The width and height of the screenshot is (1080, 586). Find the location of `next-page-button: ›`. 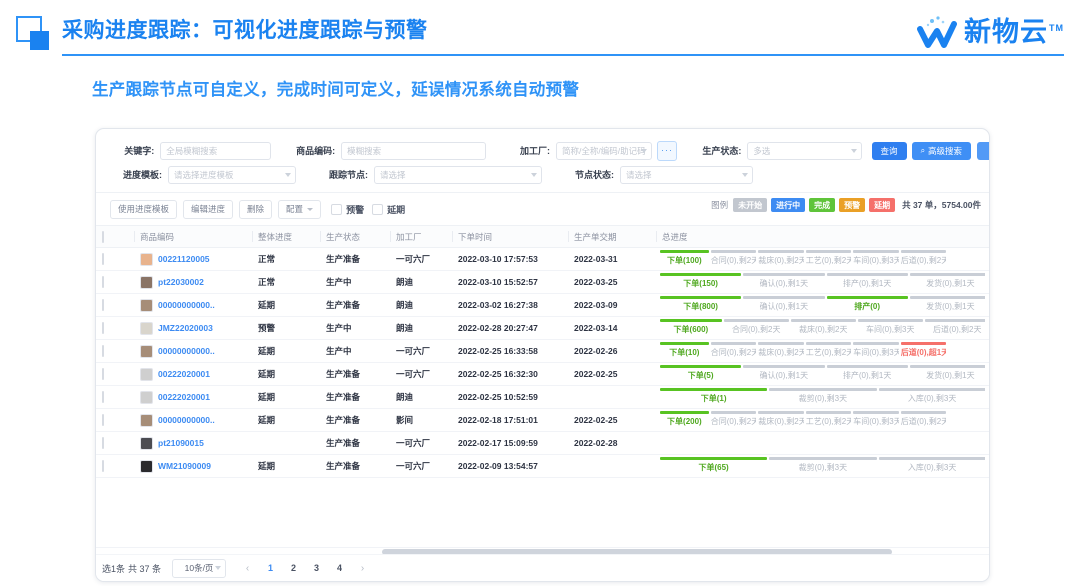

next-page-button: › is located at coordinates (362, 568).